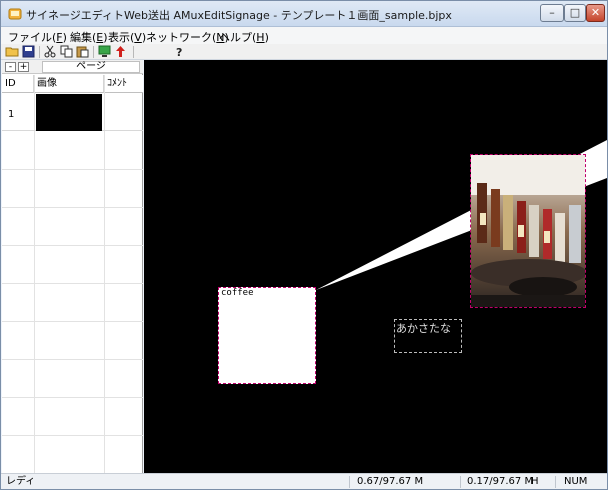 The height and width of the screenshot is (490, 608). I want to click on coffee-image-box: coffee, so click(267, 335).